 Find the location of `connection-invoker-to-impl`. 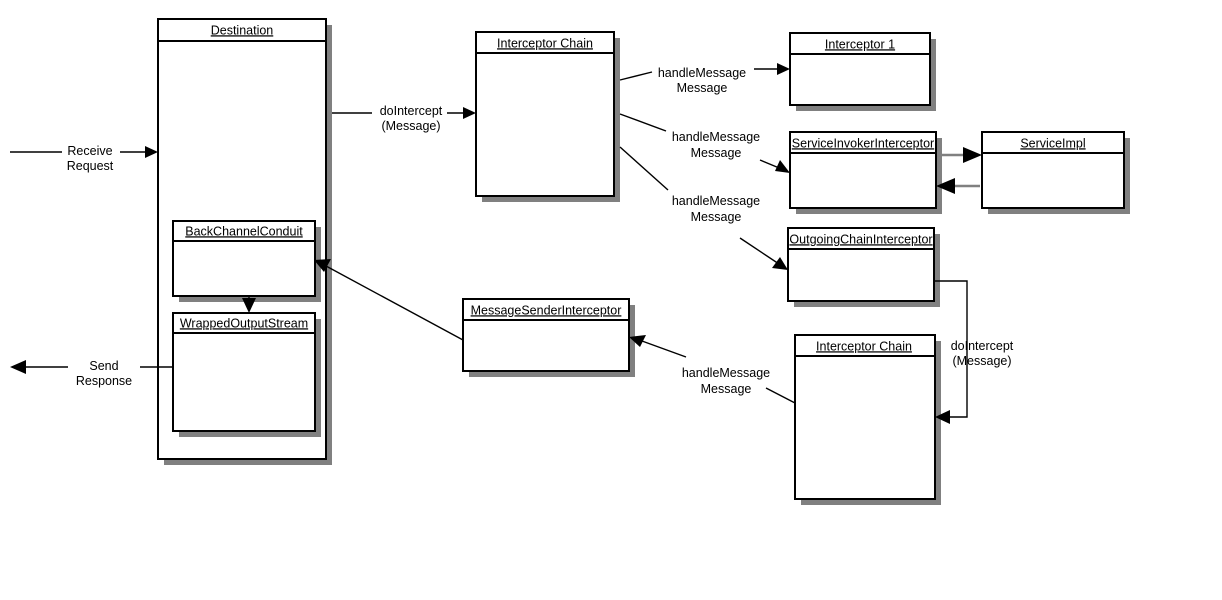

connection-invoker-to-impl is located at coordinates (960, 155).